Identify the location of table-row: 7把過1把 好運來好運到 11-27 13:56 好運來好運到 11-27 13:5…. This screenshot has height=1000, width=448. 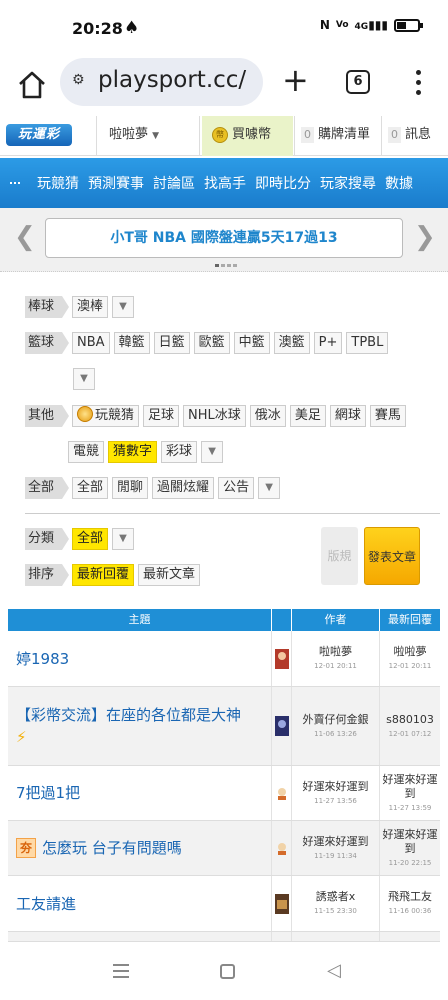
(224, 793).